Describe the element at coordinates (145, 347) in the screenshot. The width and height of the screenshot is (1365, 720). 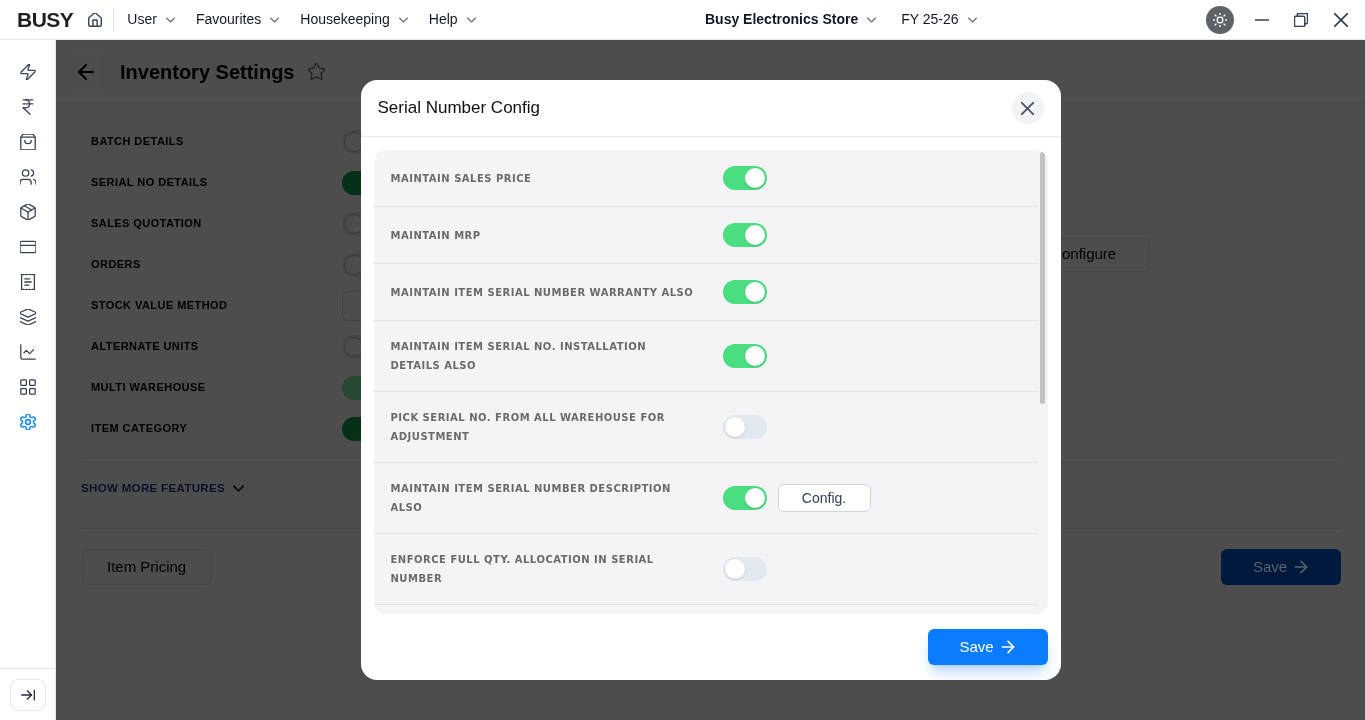
I see `setting-label: ALTERNATE UNITS` at that location.